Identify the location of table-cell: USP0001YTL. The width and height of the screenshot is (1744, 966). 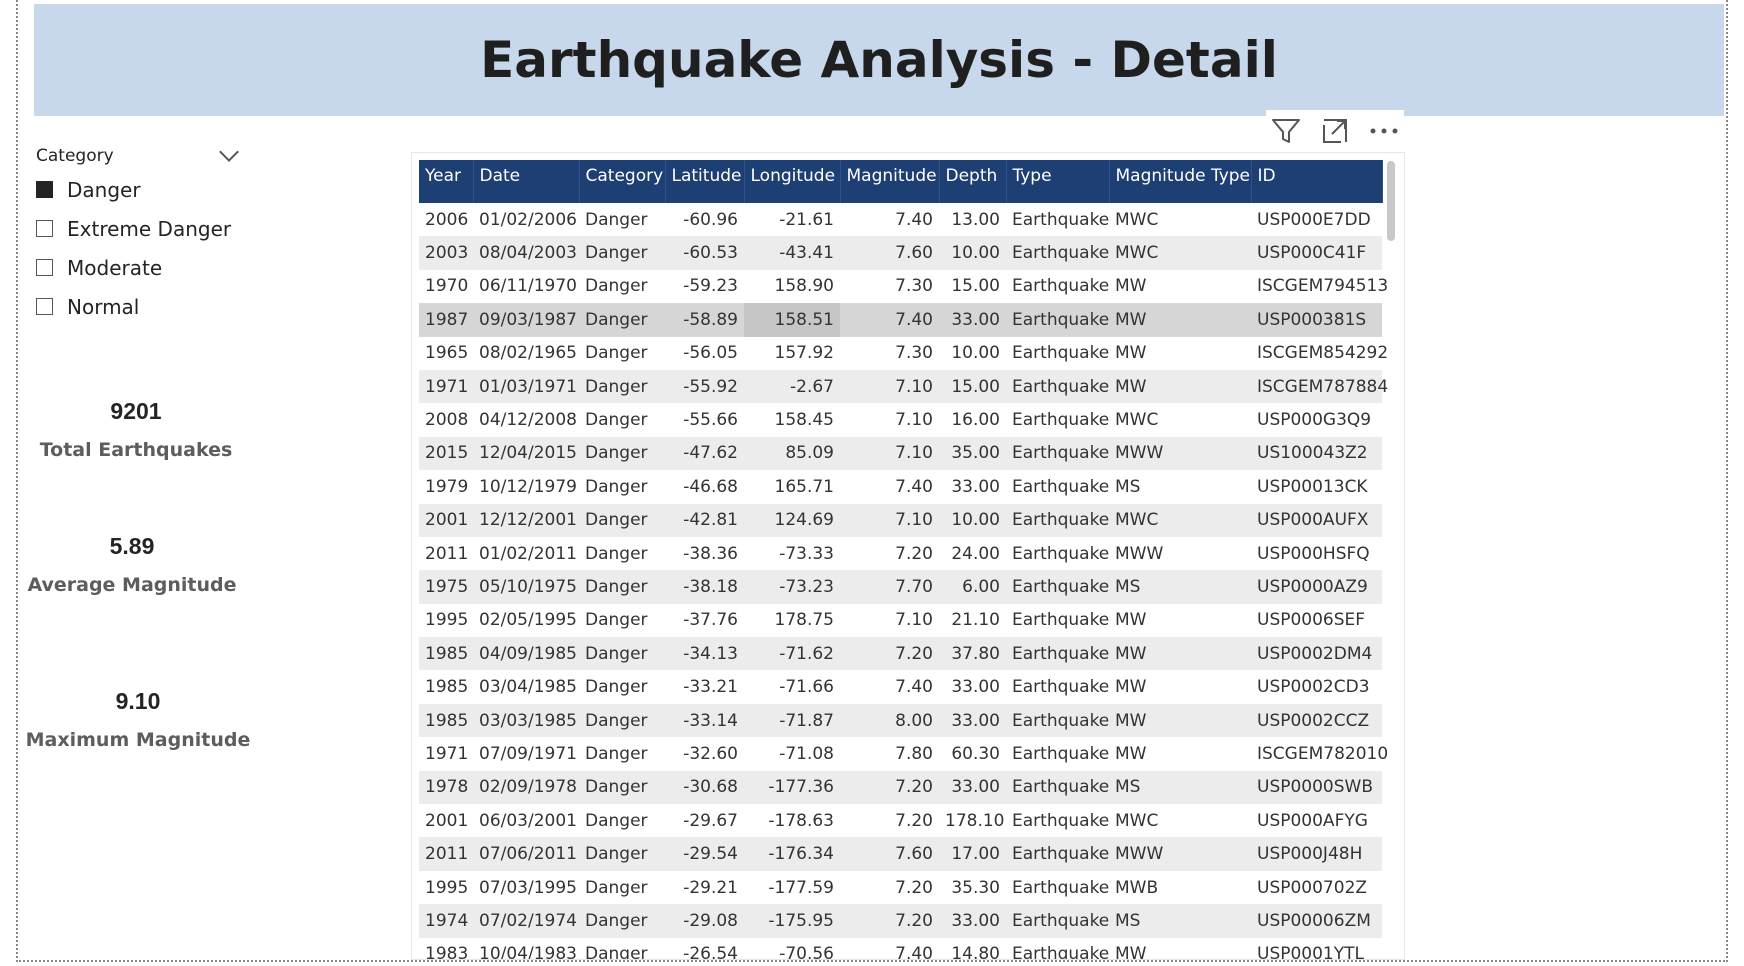
(1316, 948).